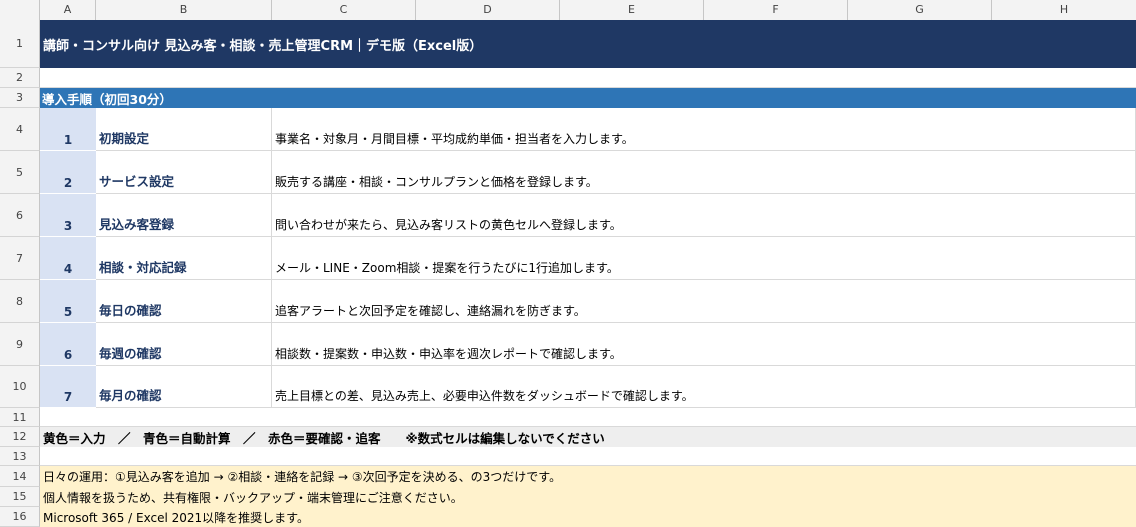  I want to click on row-header-1: 1, so click(20, 44).